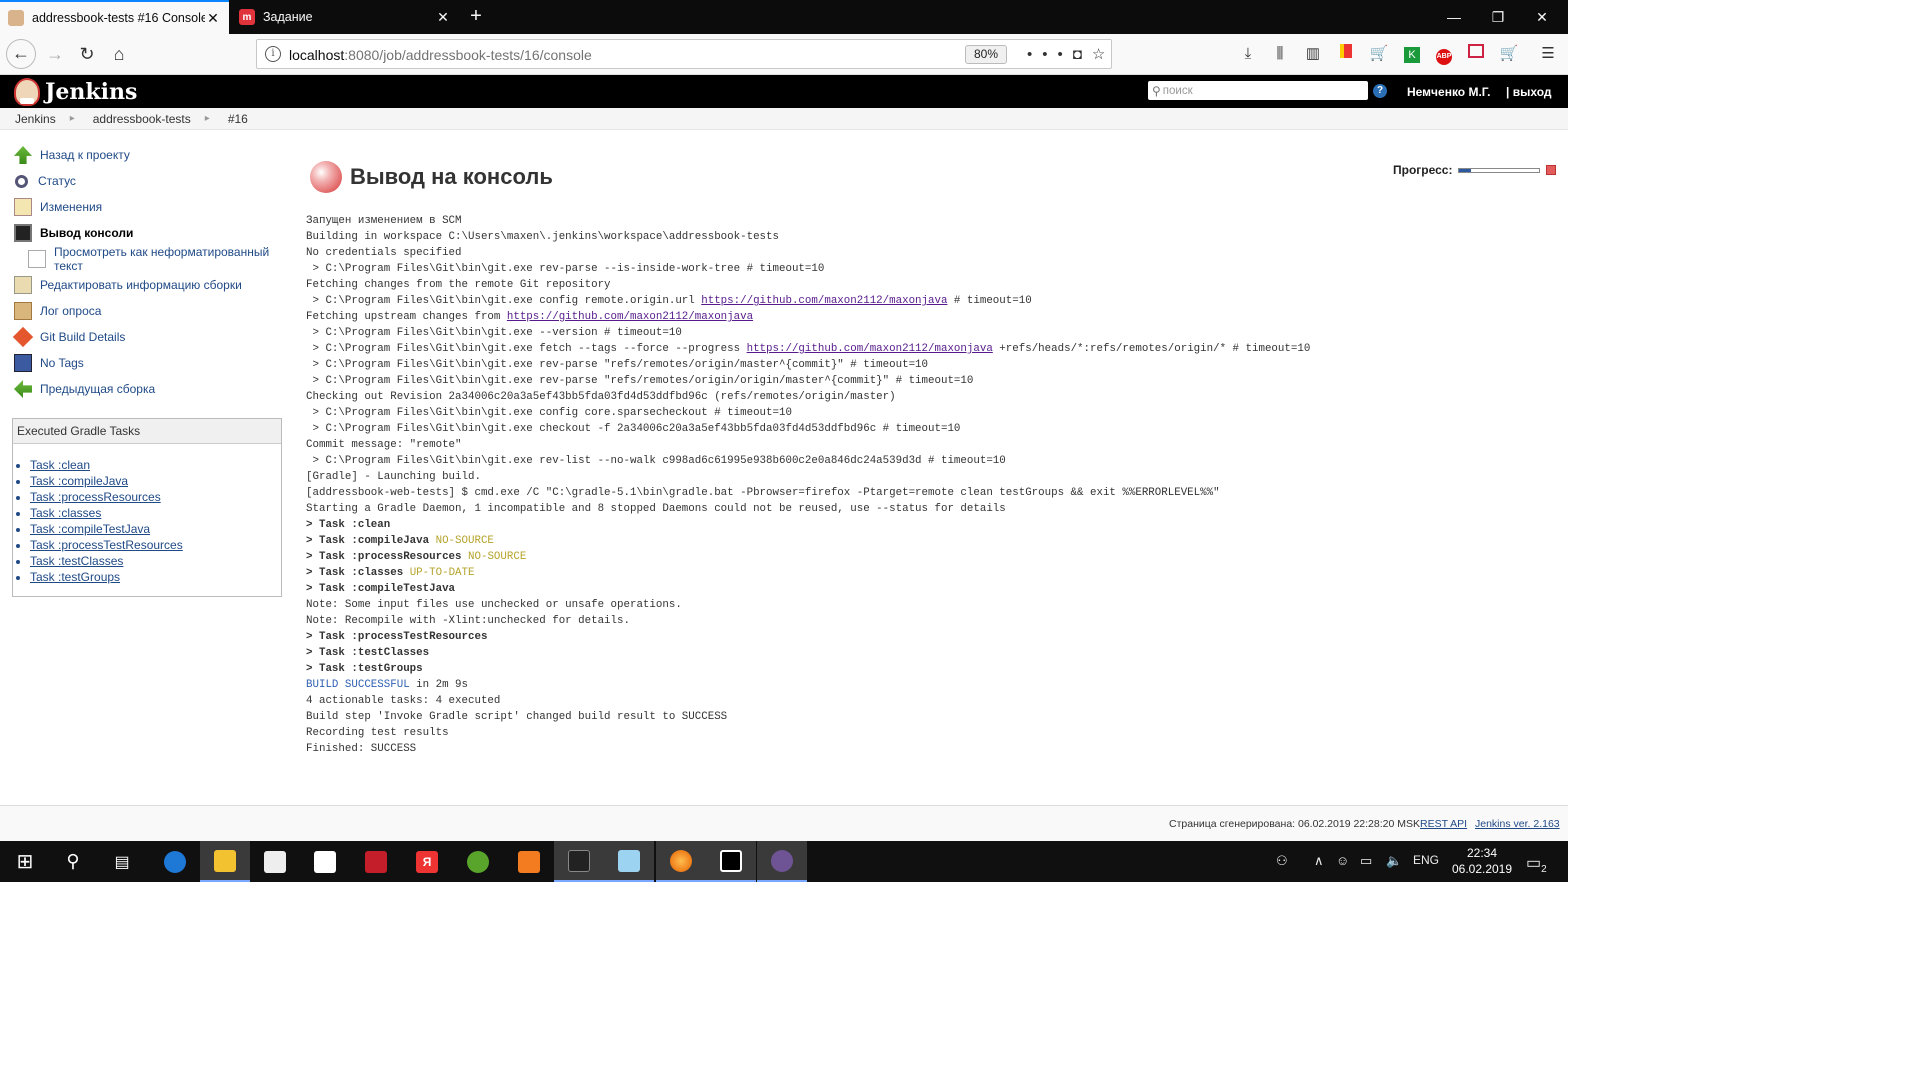 This screenshot has width=1920, height=1080. I want to click on taskbar-github, so click(782, 861).